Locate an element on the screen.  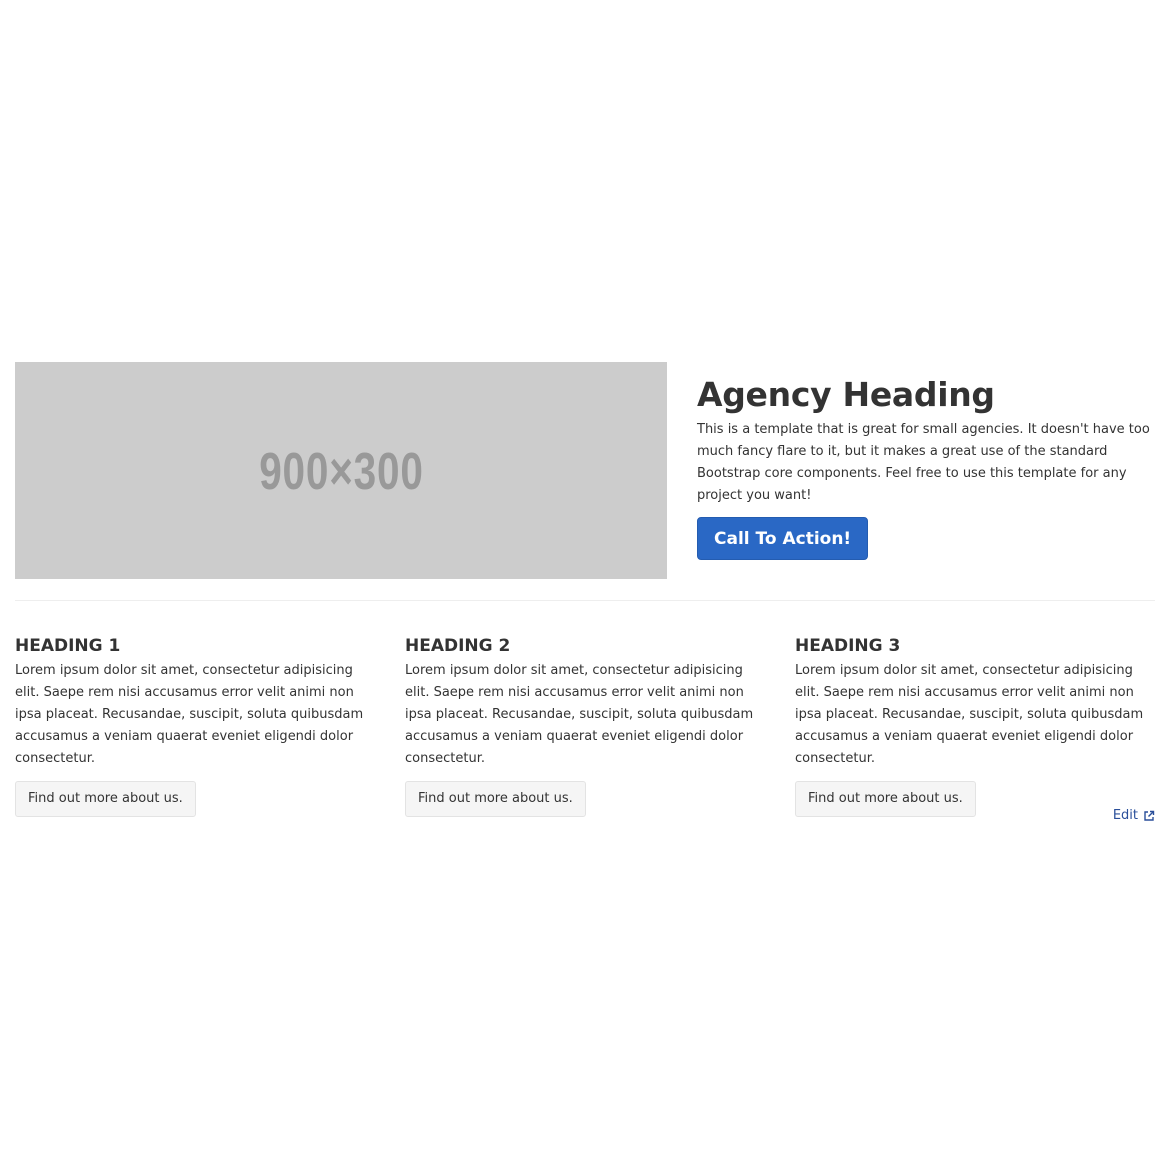
find-out-more-button-2: Find out more about us. is located at coordinates (495, 799).